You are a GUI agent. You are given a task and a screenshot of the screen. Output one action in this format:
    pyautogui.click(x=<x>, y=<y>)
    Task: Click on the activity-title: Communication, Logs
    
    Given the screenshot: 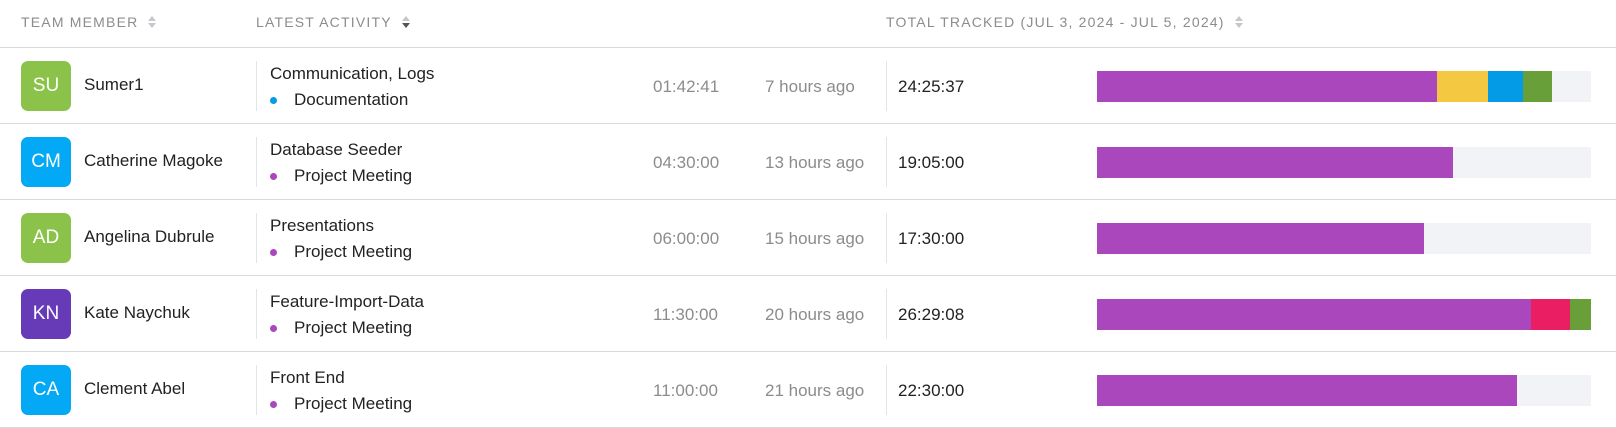 What is the action you would take?
    pyautogui.click(x=352, y=73)
    